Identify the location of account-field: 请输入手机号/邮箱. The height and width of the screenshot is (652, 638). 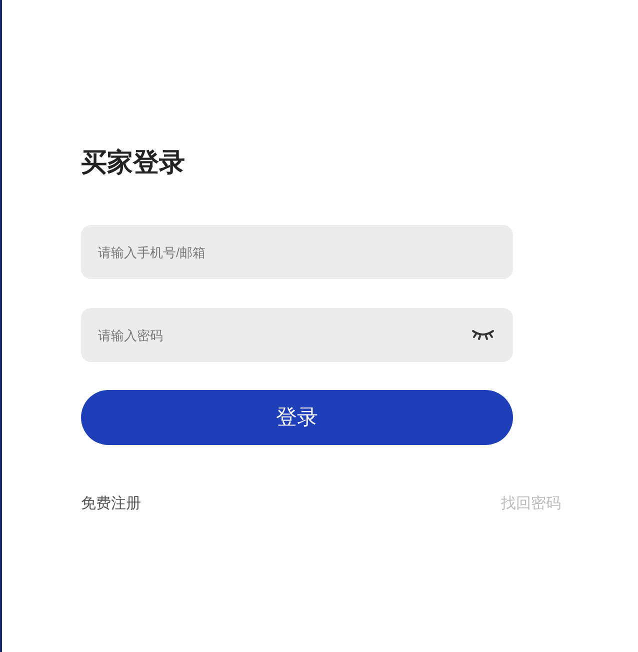
(297, 252).